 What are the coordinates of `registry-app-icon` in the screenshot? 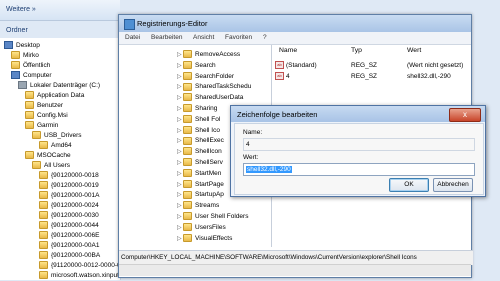 It's located at (129, 24).